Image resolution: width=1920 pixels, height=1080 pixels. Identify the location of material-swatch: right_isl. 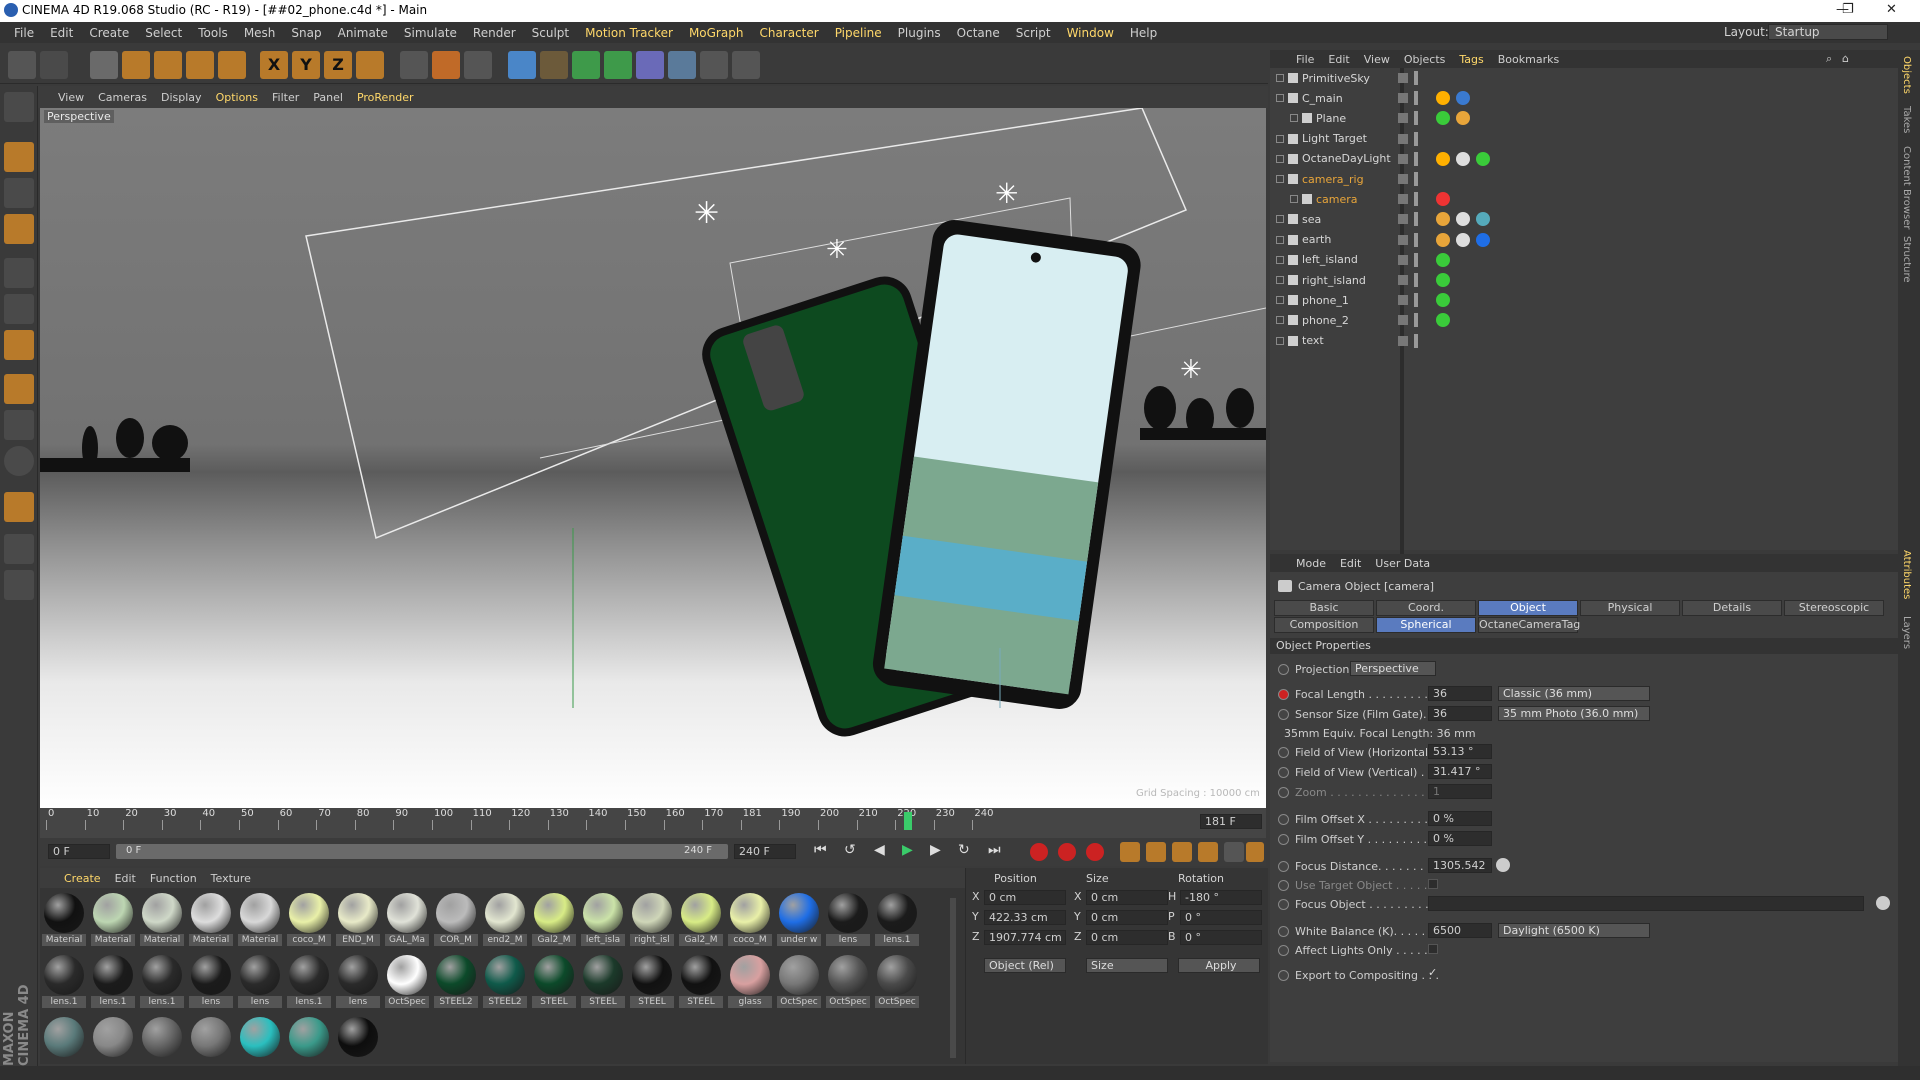
(652, 920).